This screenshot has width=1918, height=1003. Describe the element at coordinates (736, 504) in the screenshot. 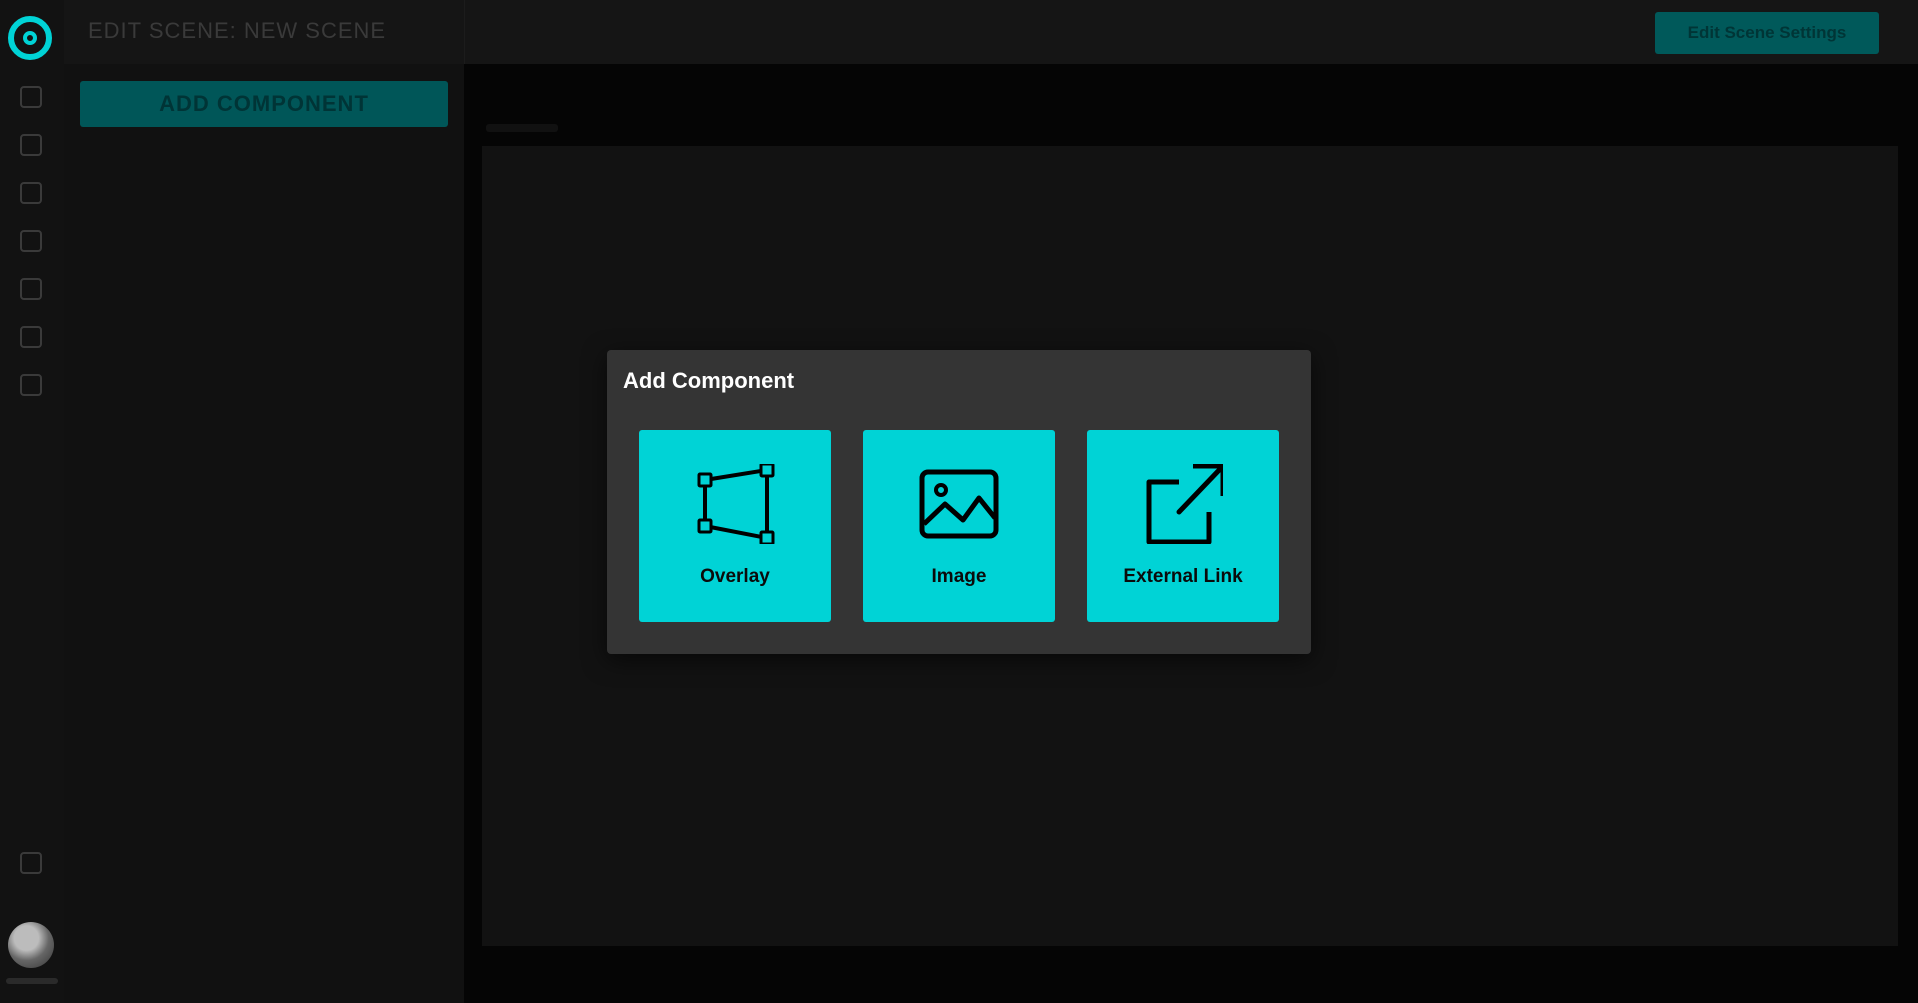

I see `overlay-shape-icon` at that location.